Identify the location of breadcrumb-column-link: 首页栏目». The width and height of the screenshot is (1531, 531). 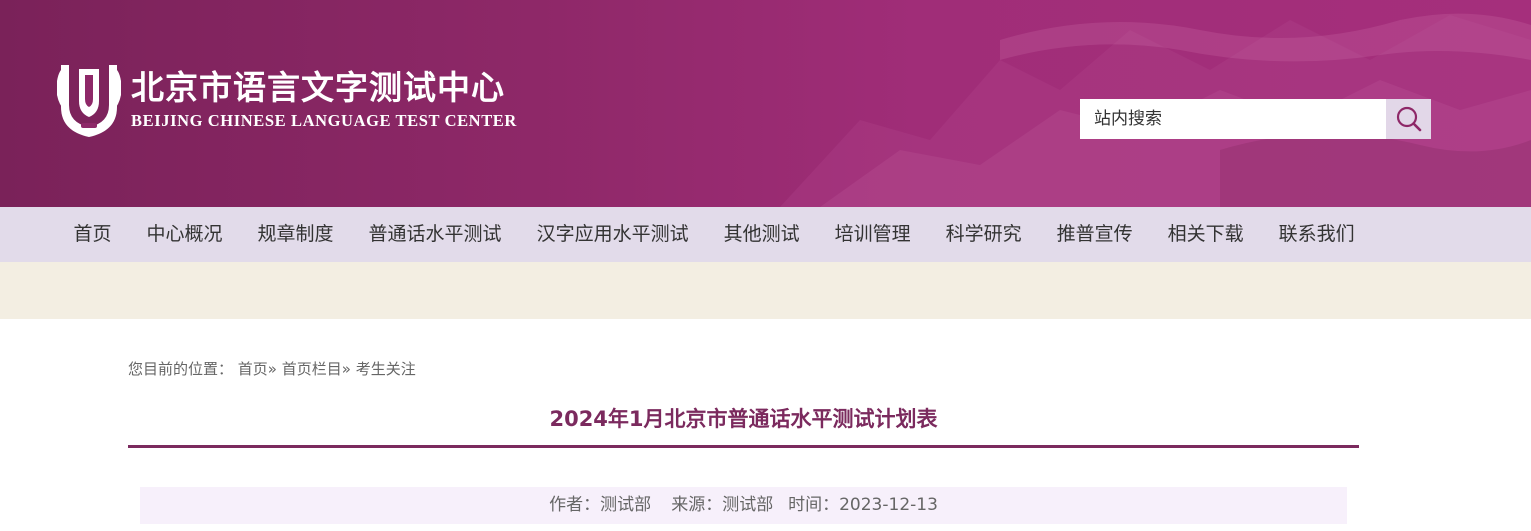
(316, 369).